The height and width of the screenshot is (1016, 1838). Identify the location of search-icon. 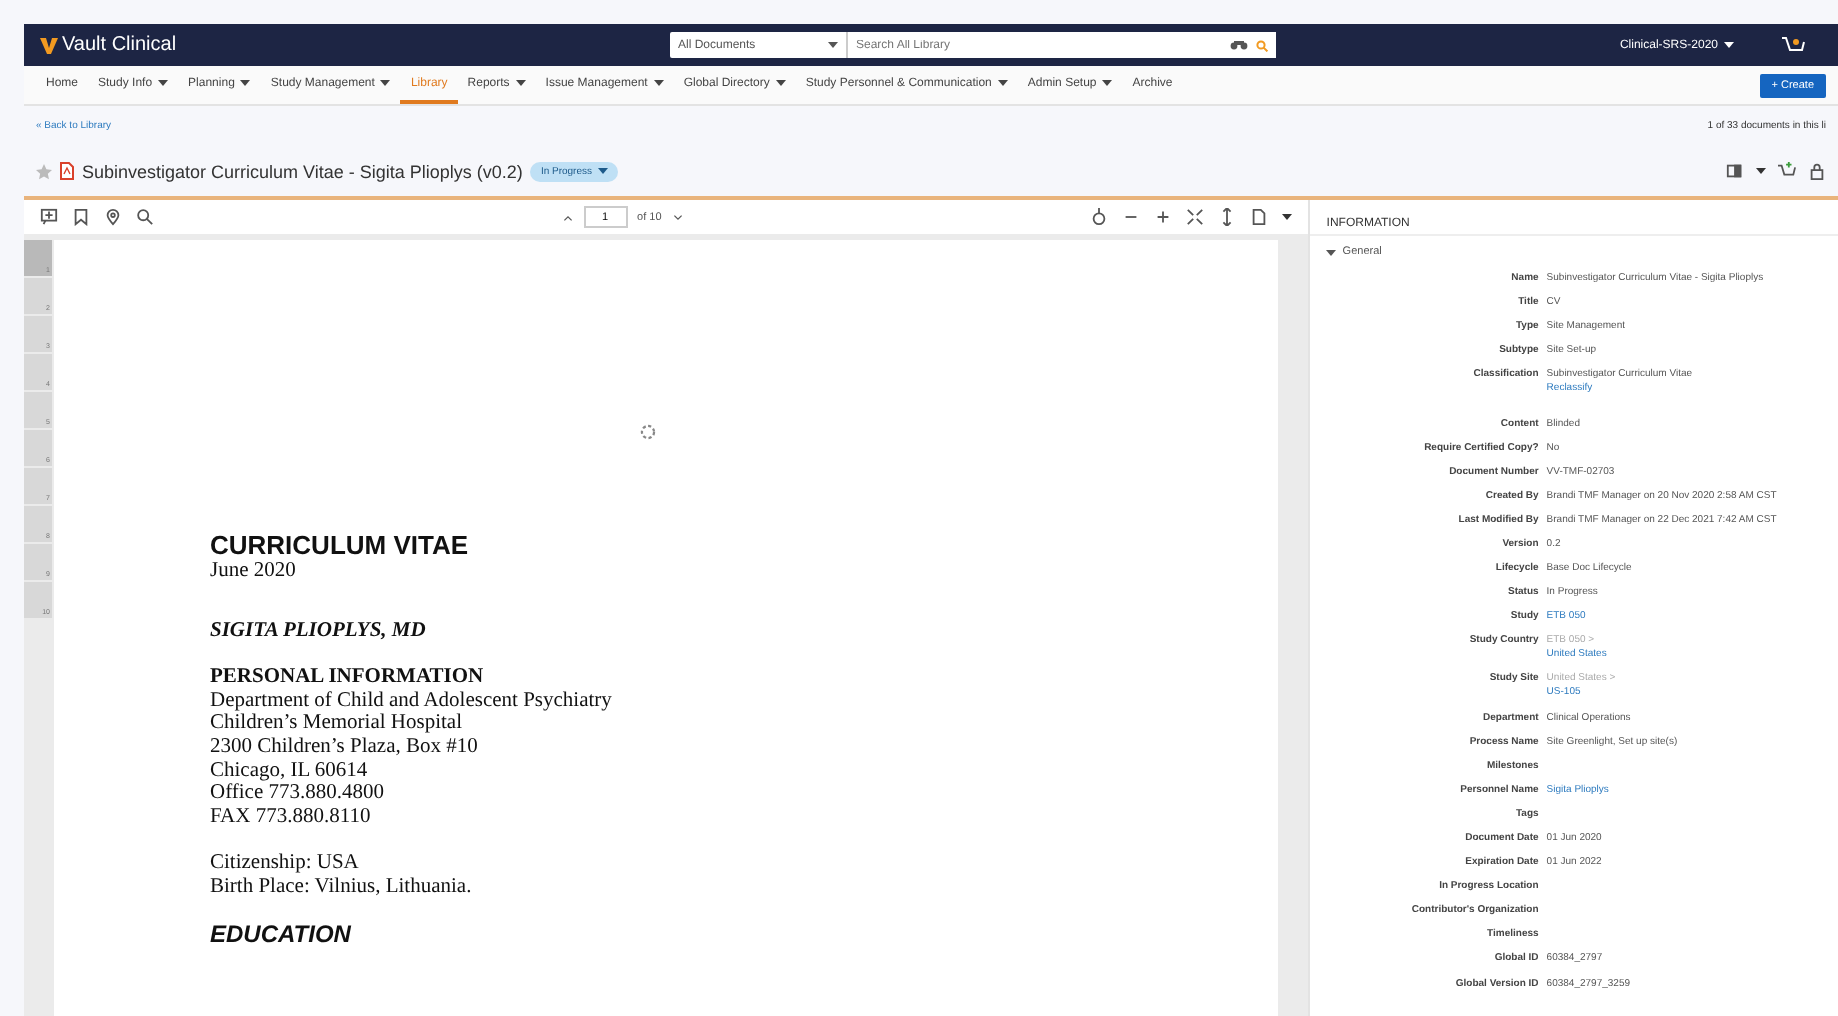
(145, 217).